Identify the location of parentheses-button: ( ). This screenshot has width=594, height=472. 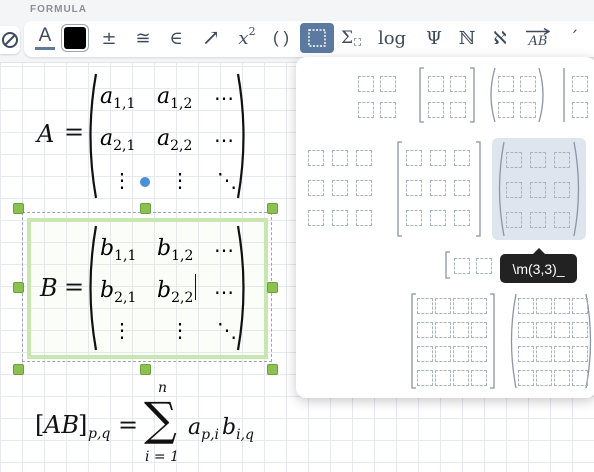
(281, 38).